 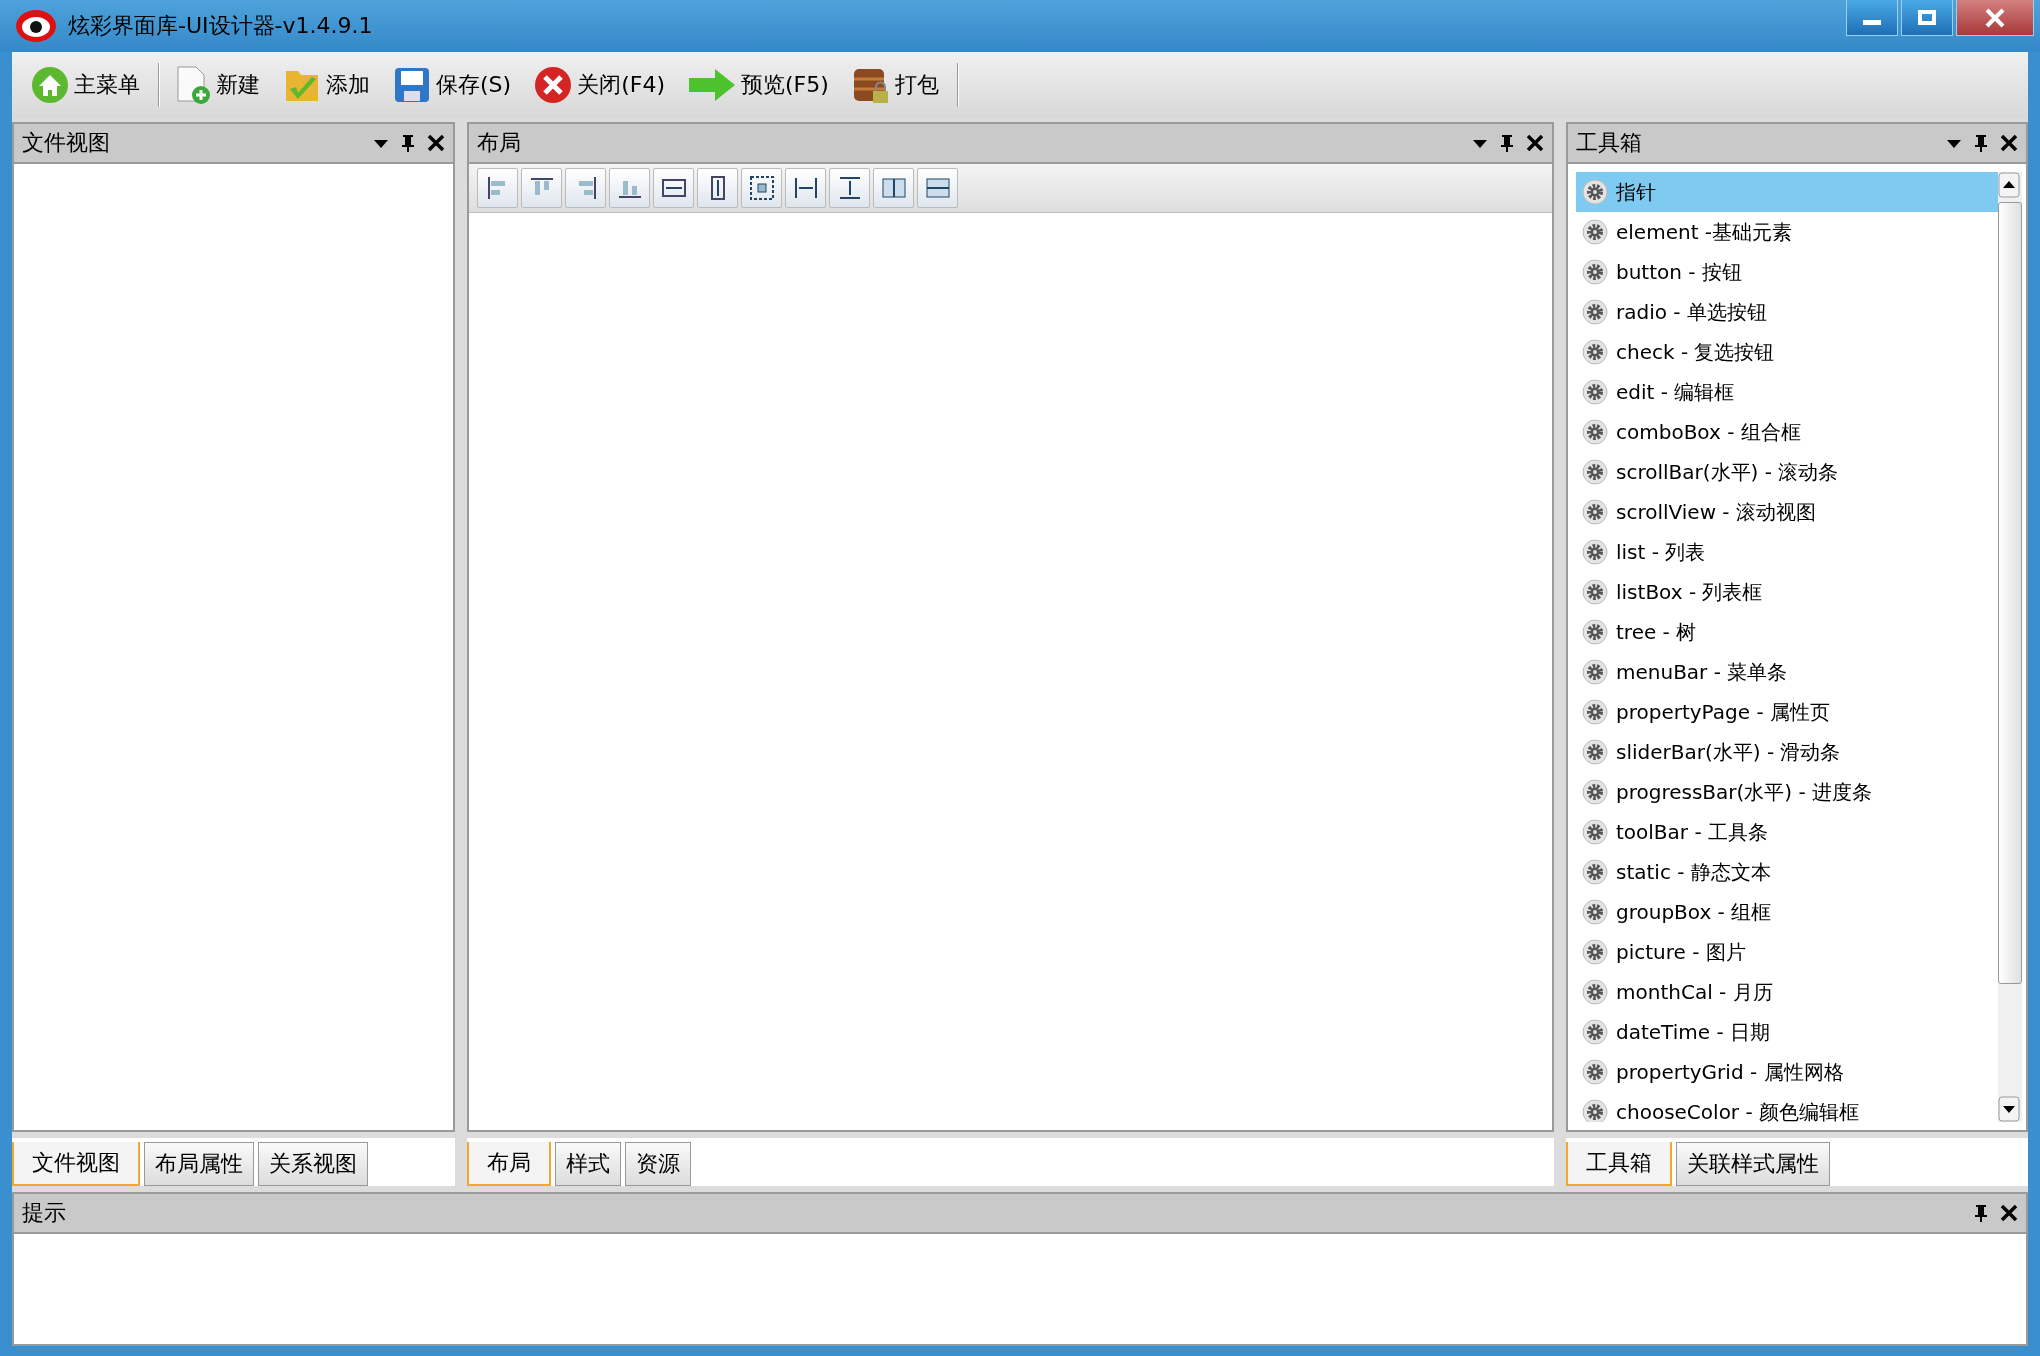 What do you see at coordinates (1787, 1032) in the screenshot?
I see `toolbox-item: dateTime - 日期` at bounding box center [1787, 1032].